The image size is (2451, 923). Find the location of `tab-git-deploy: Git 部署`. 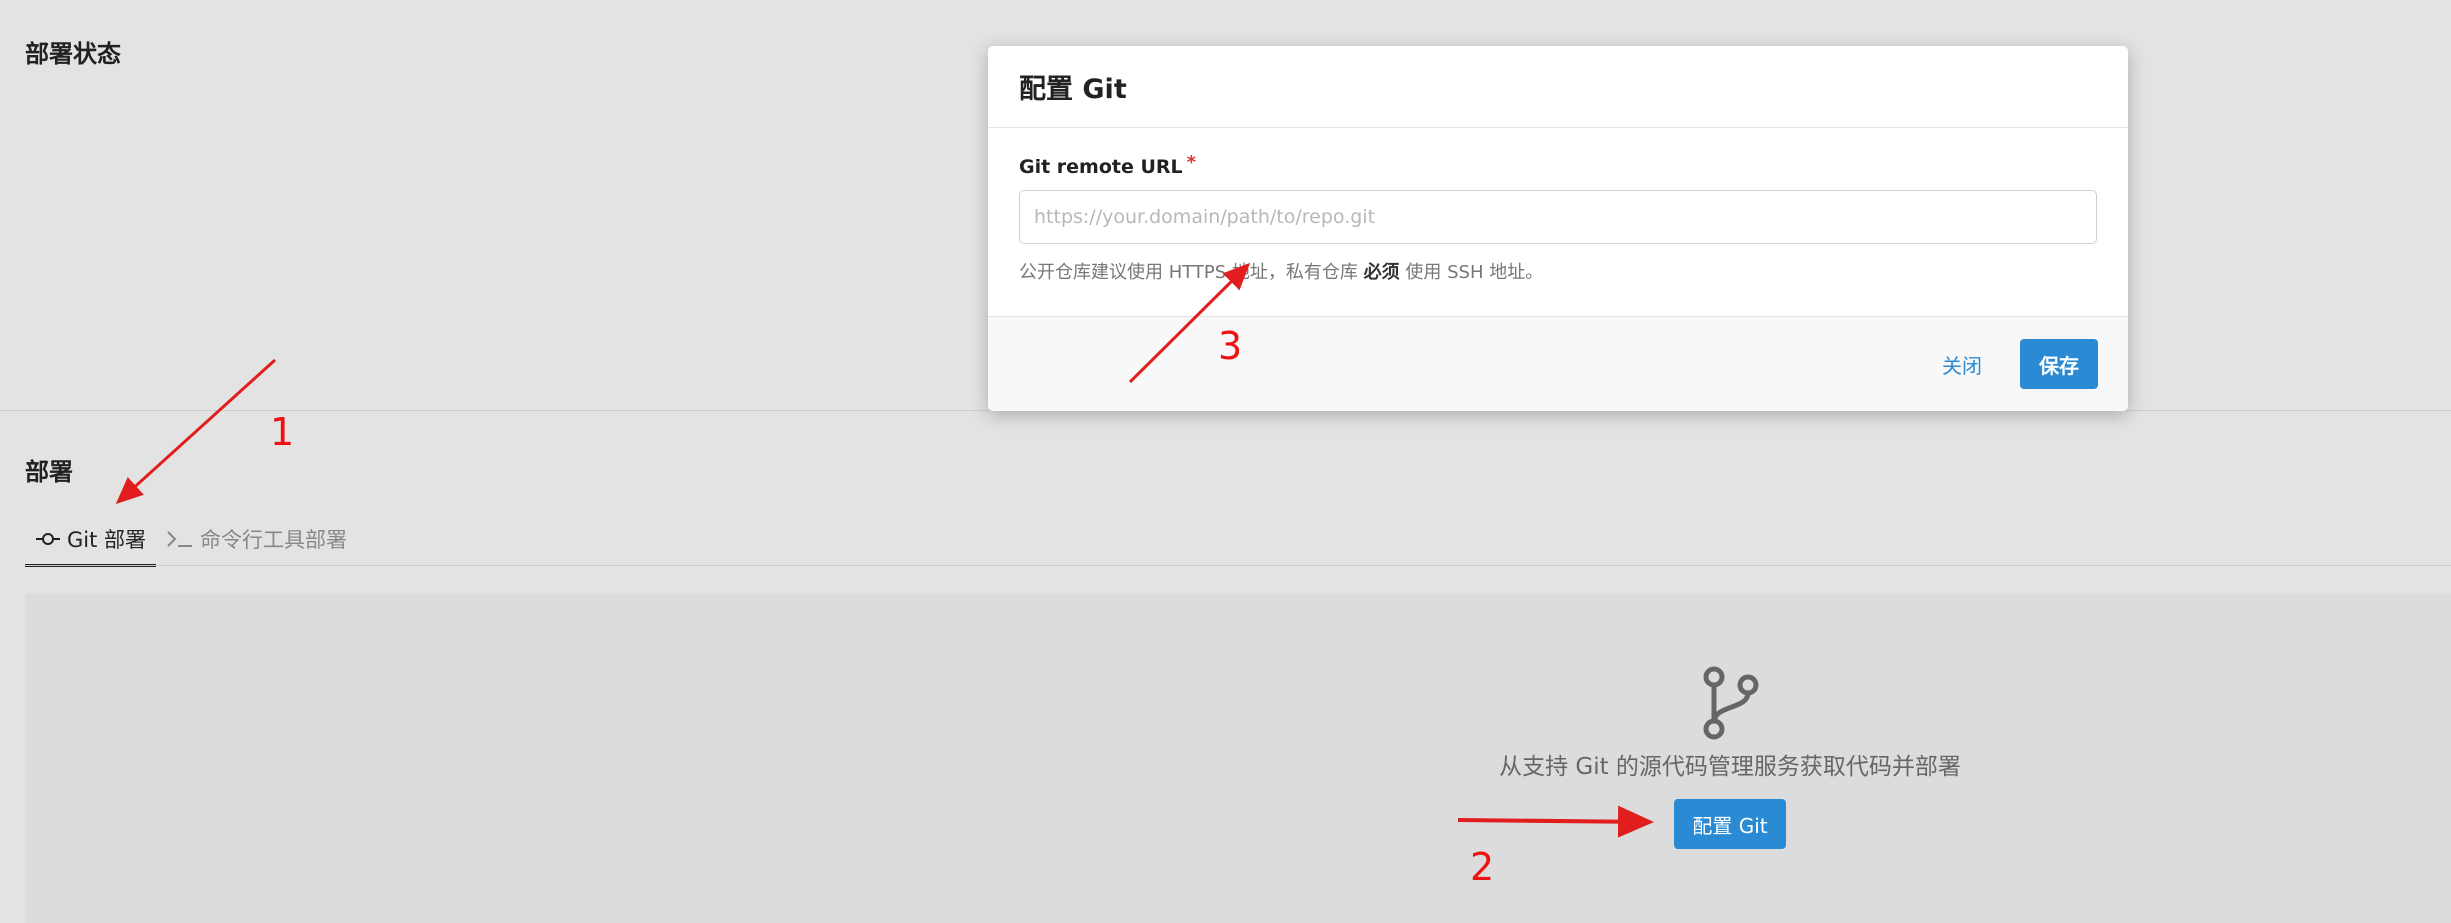

tab-git-deploy: Git 部署 is located at coordinates (91, 539).